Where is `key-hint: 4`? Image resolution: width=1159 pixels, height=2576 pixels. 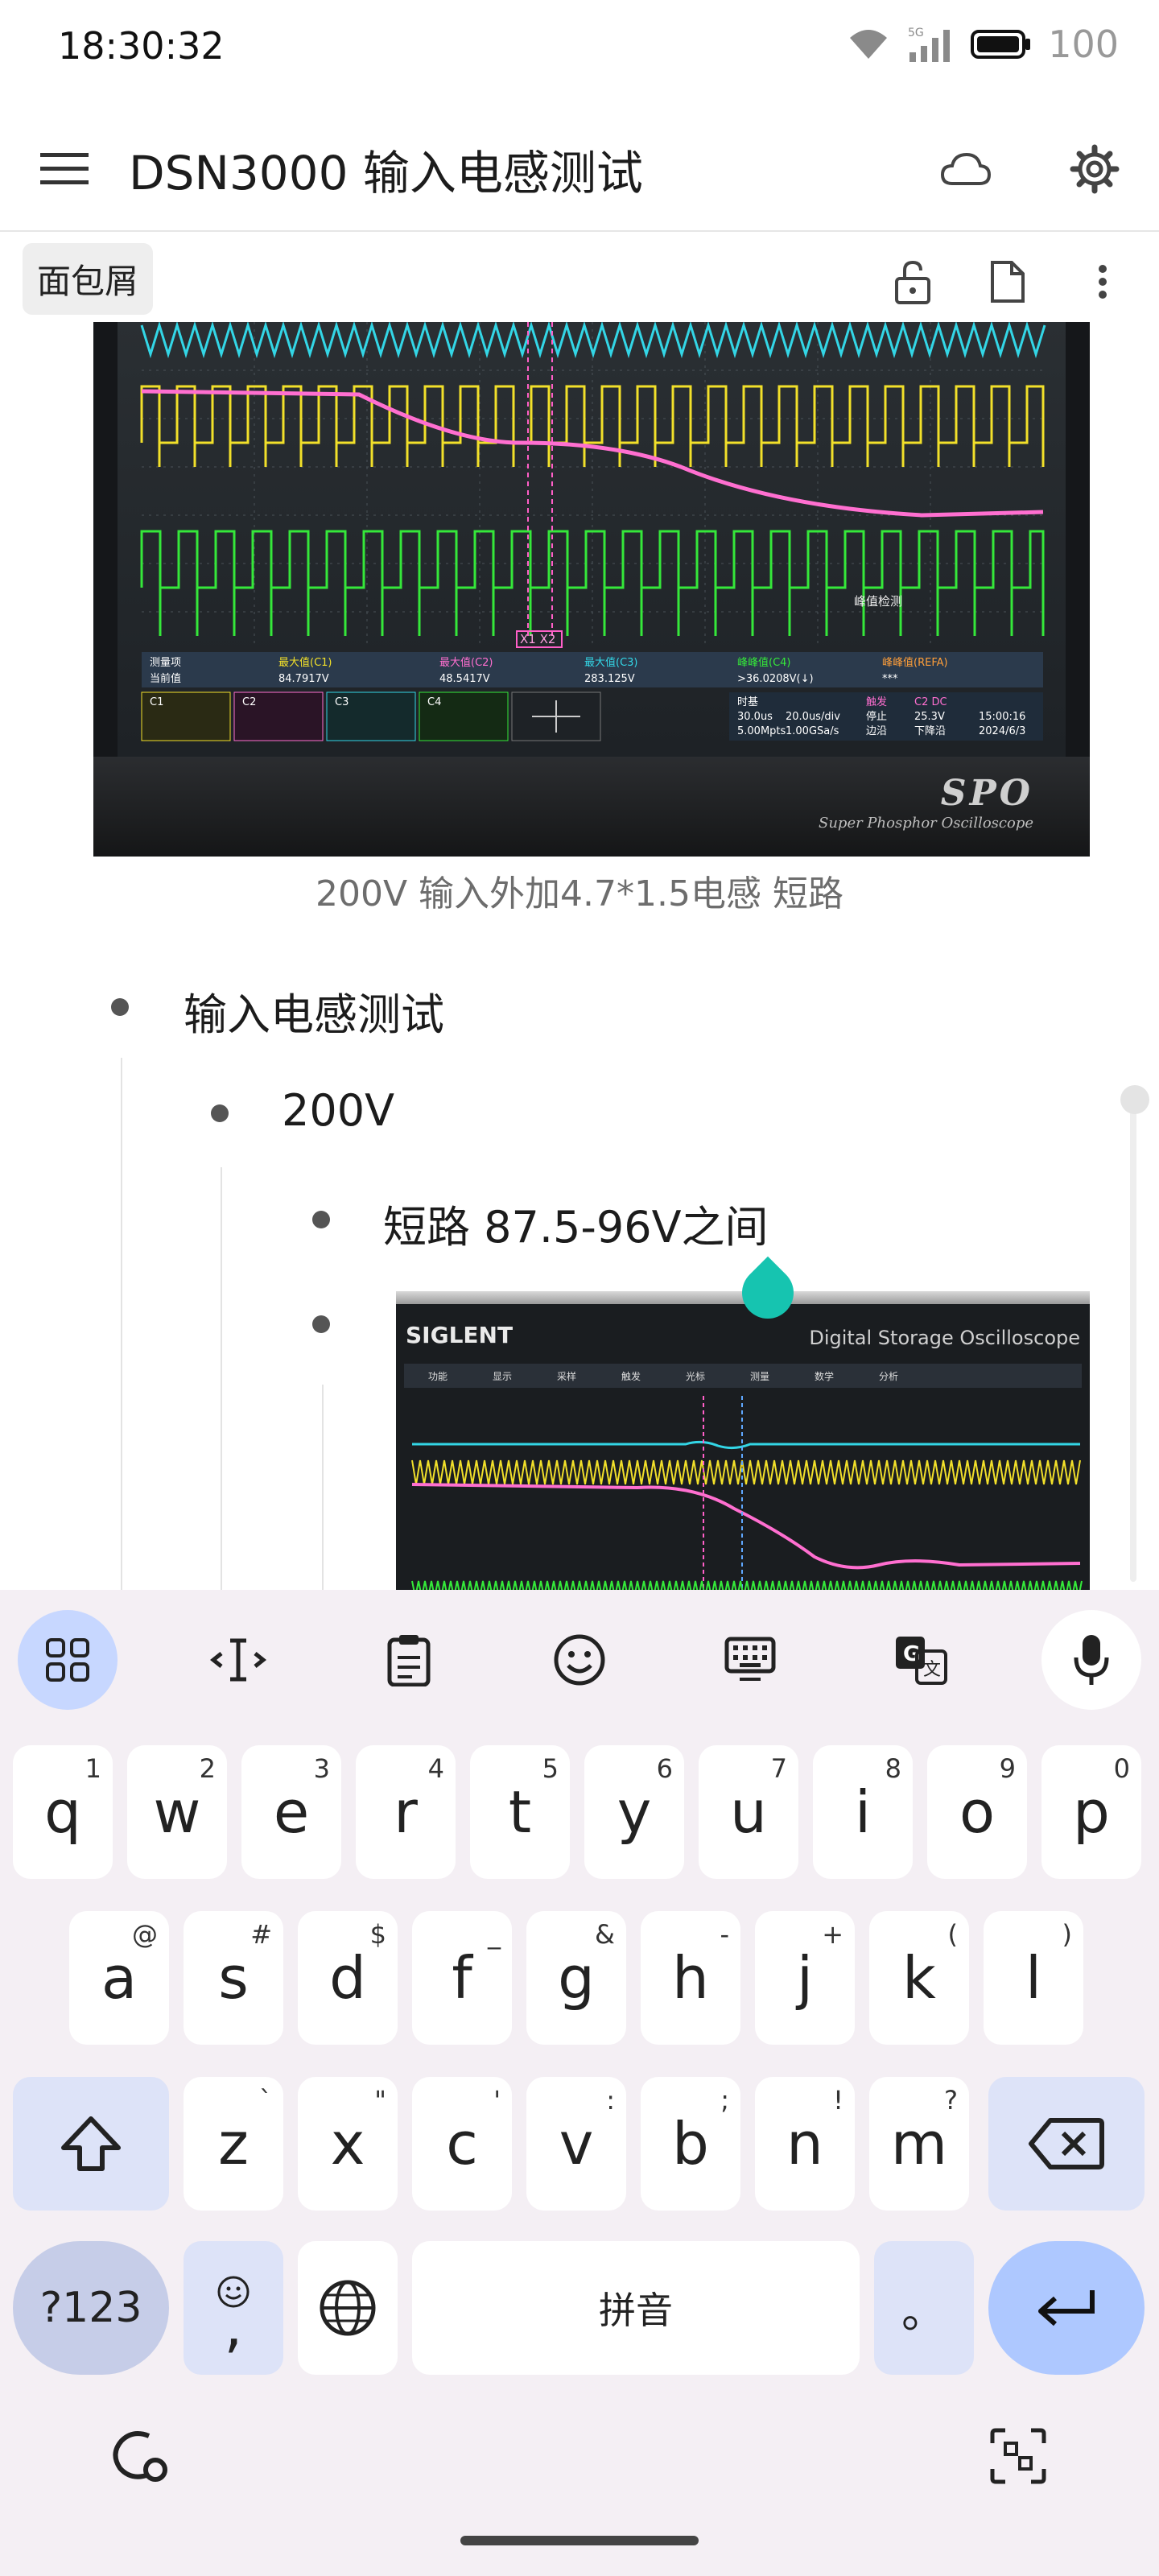
key-hint: 4 is located at coordinates (435, 1769).